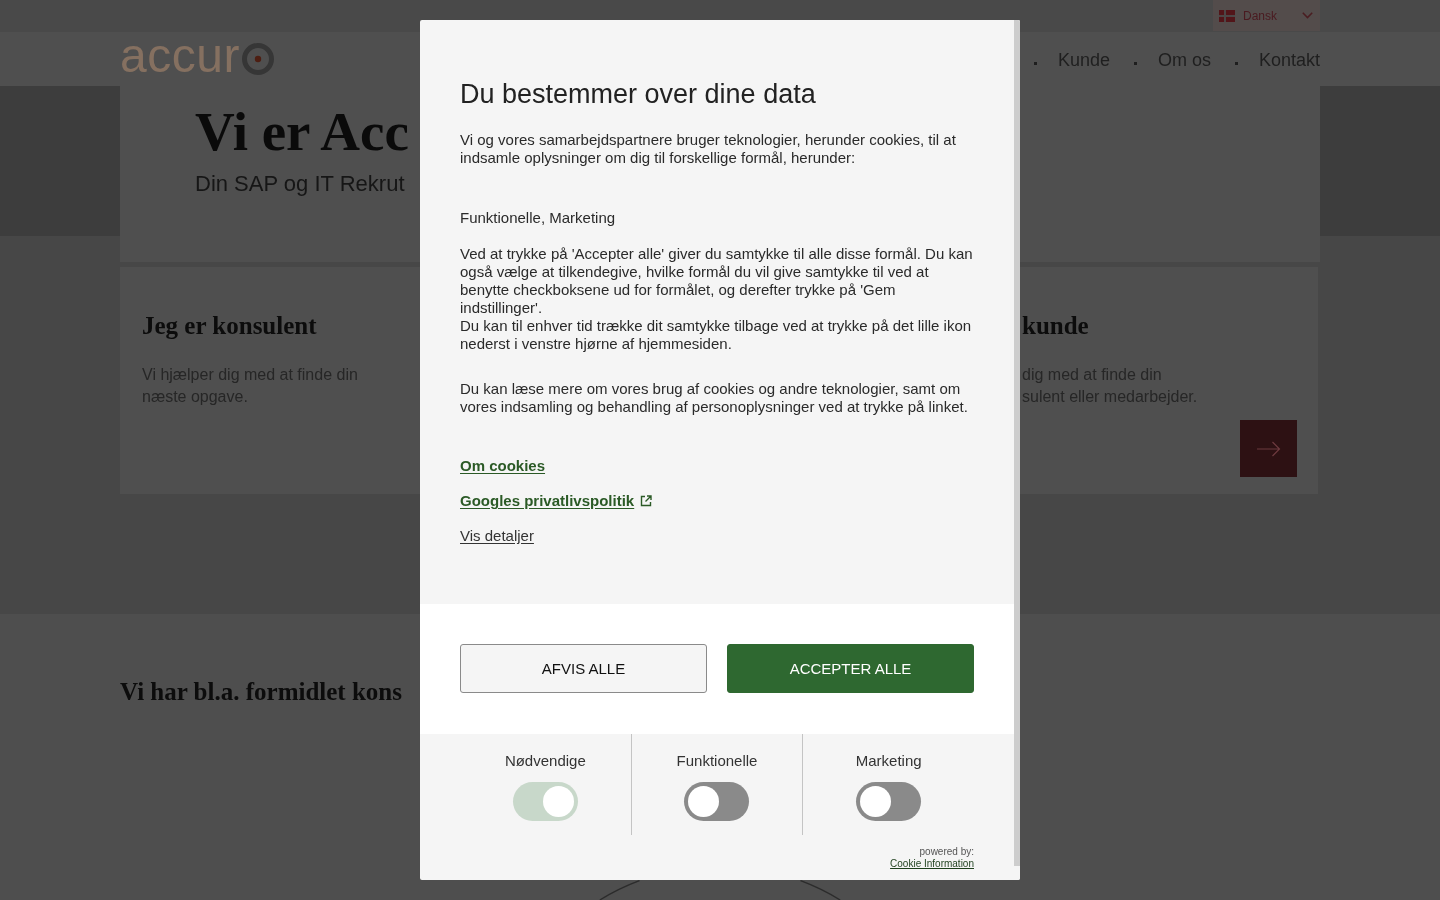 The height and width of the screenshot is (900, 1440). Describe the element at coordinates (717, 761) in the screenshot. I see `category-label: Funktionelle` at that location.